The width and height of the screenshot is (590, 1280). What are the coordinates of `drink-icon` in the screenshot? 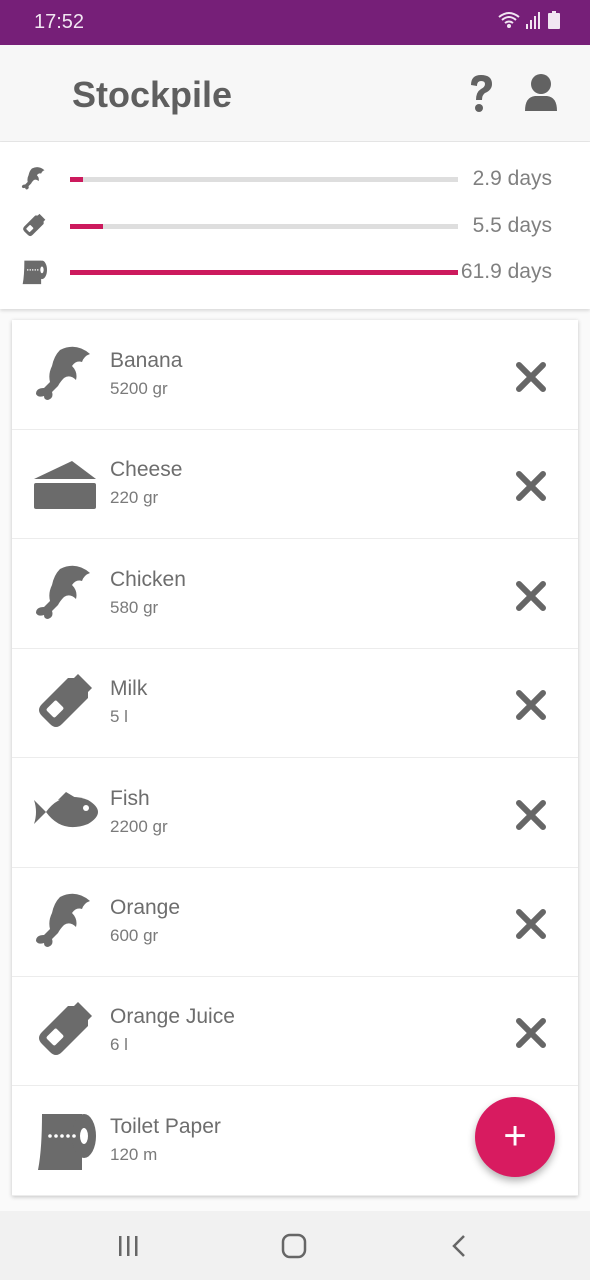 It's located at (34, 224).